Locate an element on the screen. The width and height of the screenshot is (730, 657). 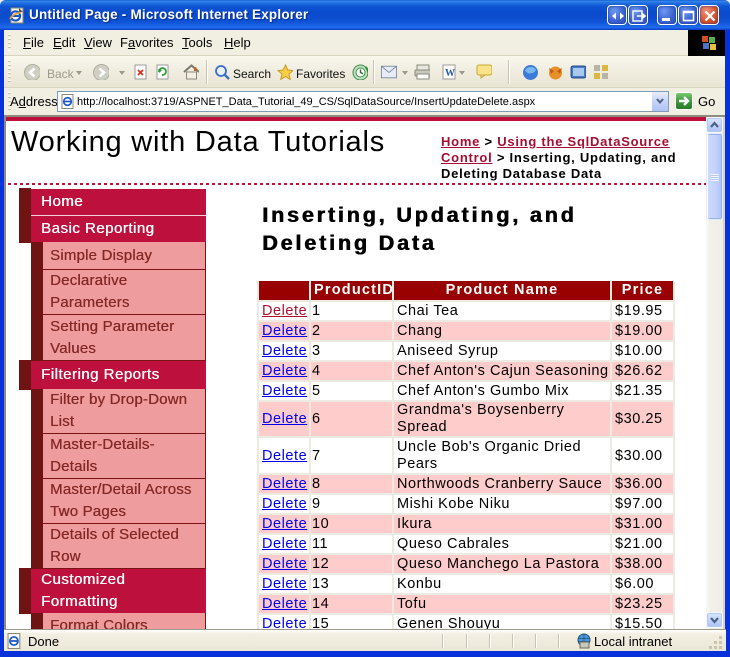
svg-text: W is located at coordinates (450, 73).